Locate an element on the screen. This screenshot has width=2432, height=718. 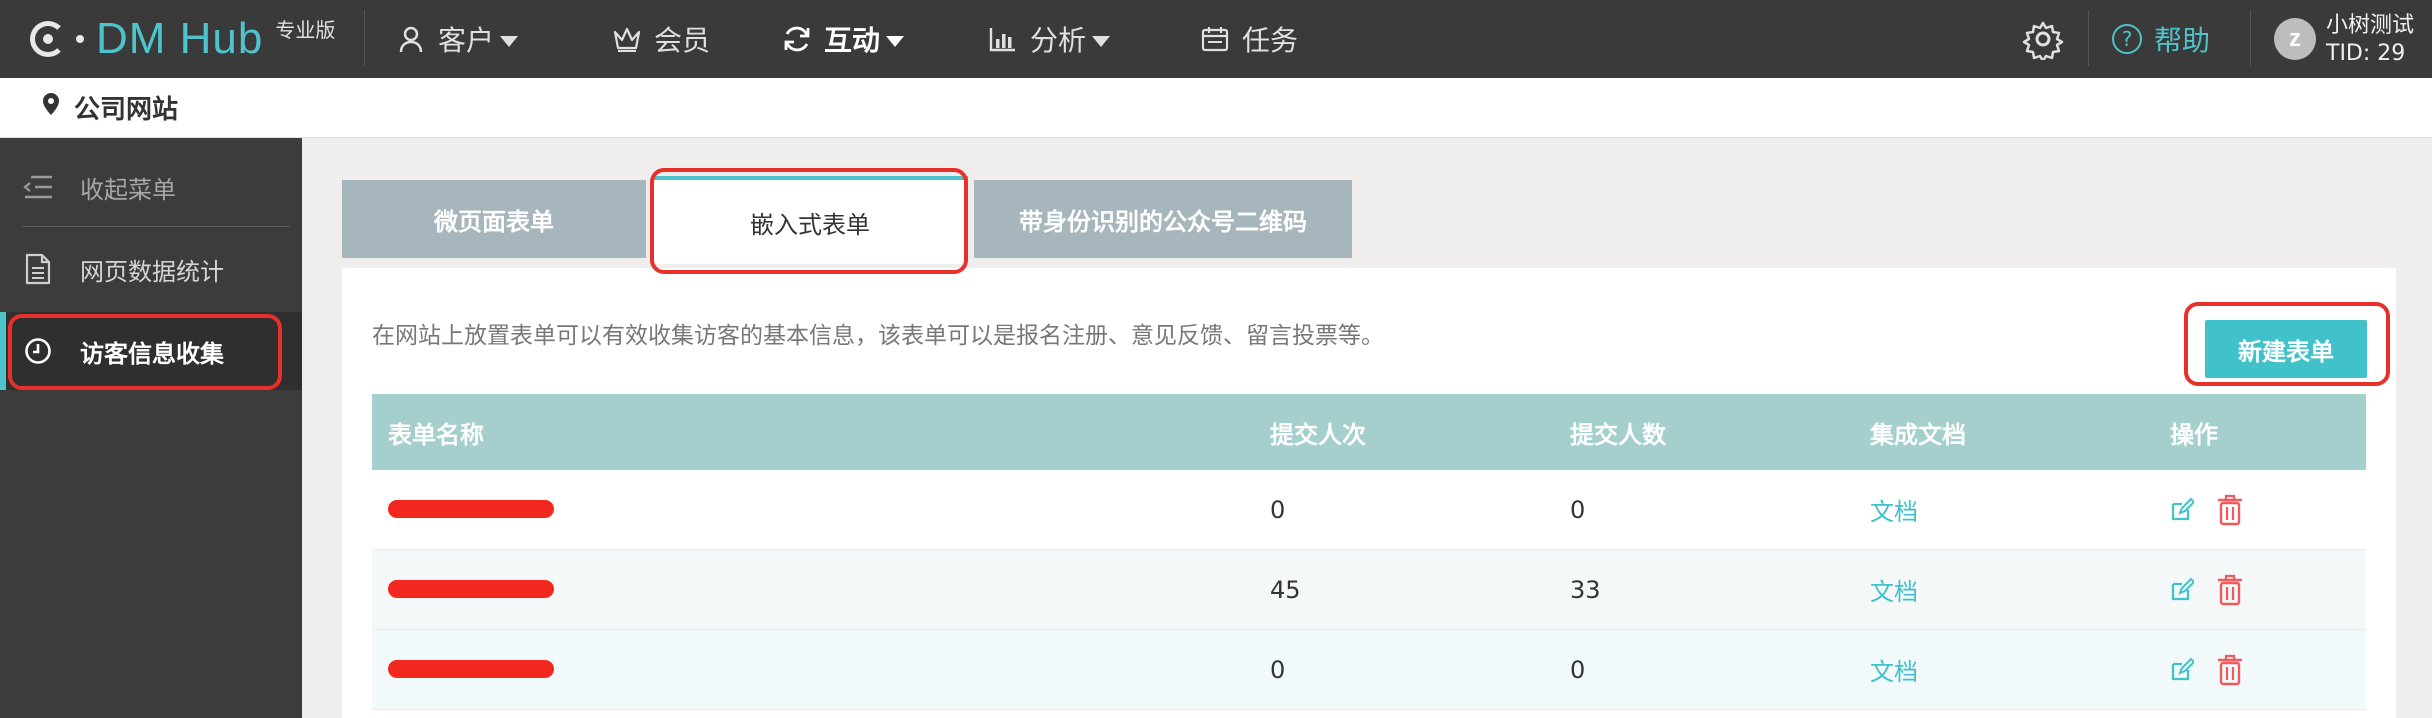
nav-label: 任务 is located at coordinates (1270, 40).